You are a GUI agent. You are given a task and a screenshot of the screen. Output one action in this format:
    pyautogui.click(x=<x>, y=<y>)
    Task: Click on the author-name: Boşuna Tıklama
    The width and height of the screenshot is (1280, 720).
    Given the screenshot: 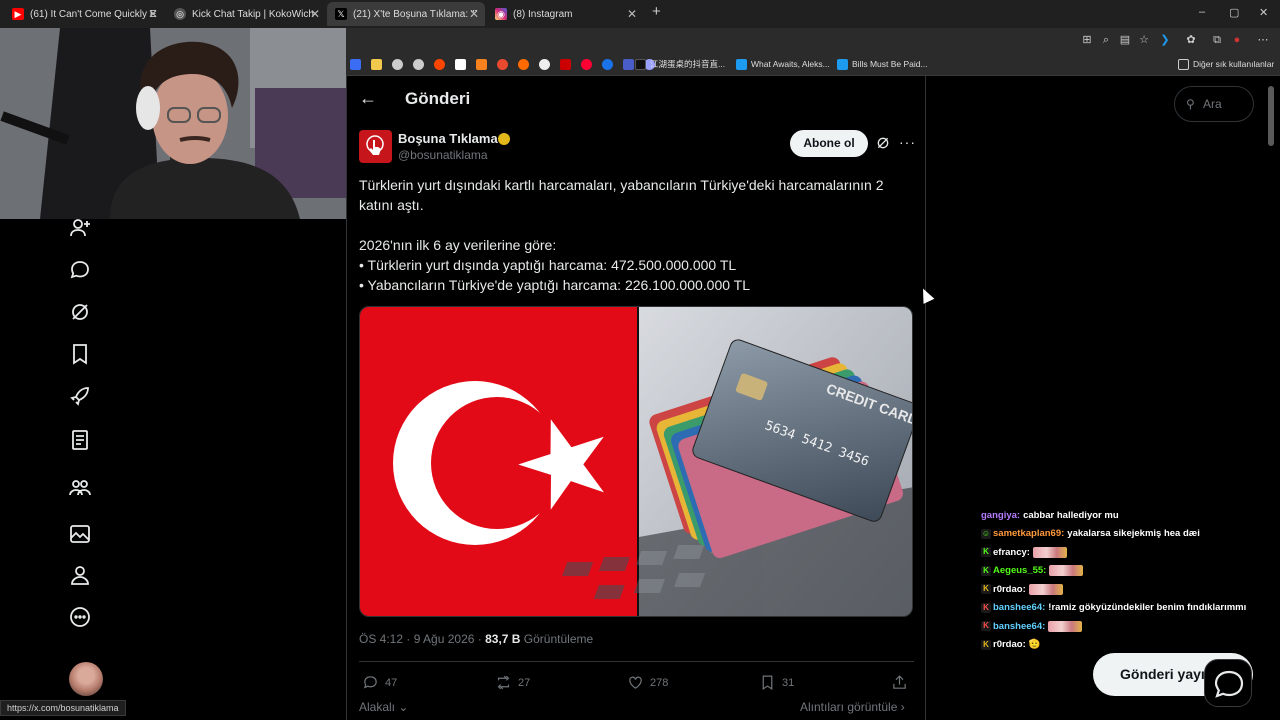 What is the action you would take?
    pyautogui.click(x=448, y=138)
    